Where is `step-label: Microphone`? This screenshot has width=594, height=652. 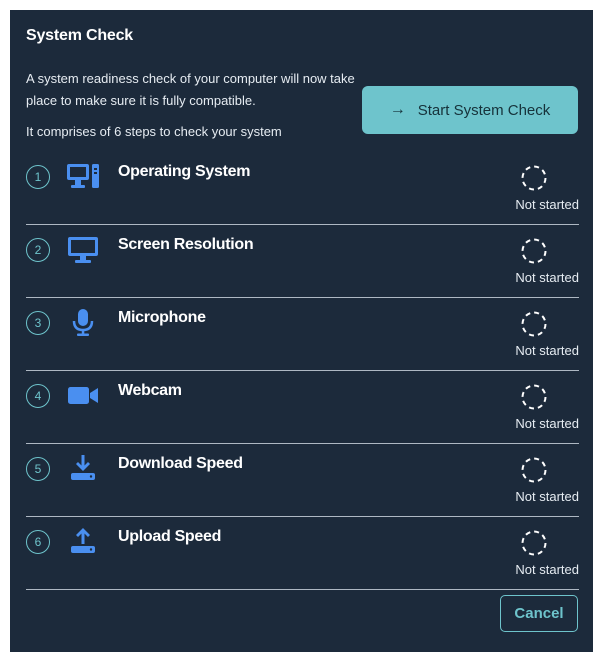 step-label: Microphone is located at coordinates (162, 317).